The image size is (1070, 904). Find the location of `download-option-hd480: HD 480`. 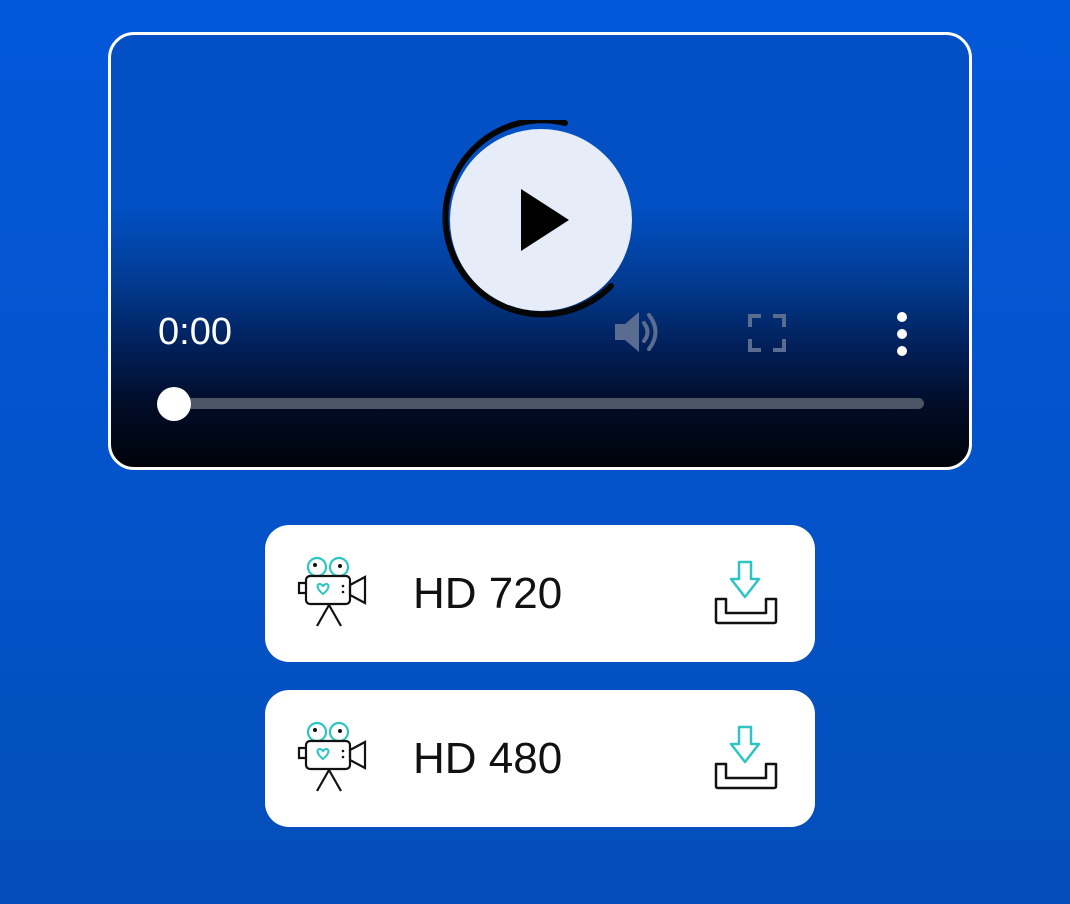

download-option-hd480: HD 480 is located at coordinates (540, 758).